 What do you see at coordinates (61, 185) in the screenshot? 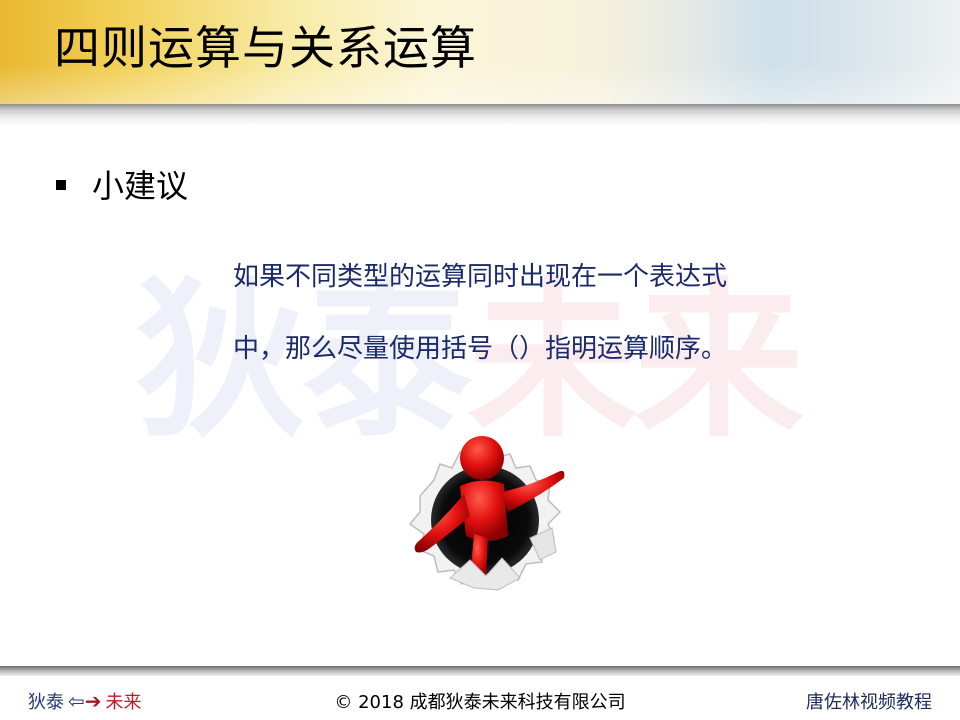
I see `square-bullet-icon` at bounding box center [61, 185].